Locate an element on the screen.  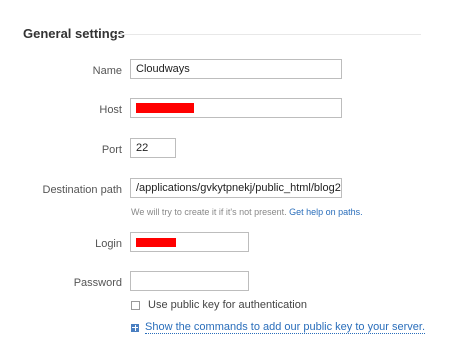
name-label: Name is located at coordinates (107, 71).